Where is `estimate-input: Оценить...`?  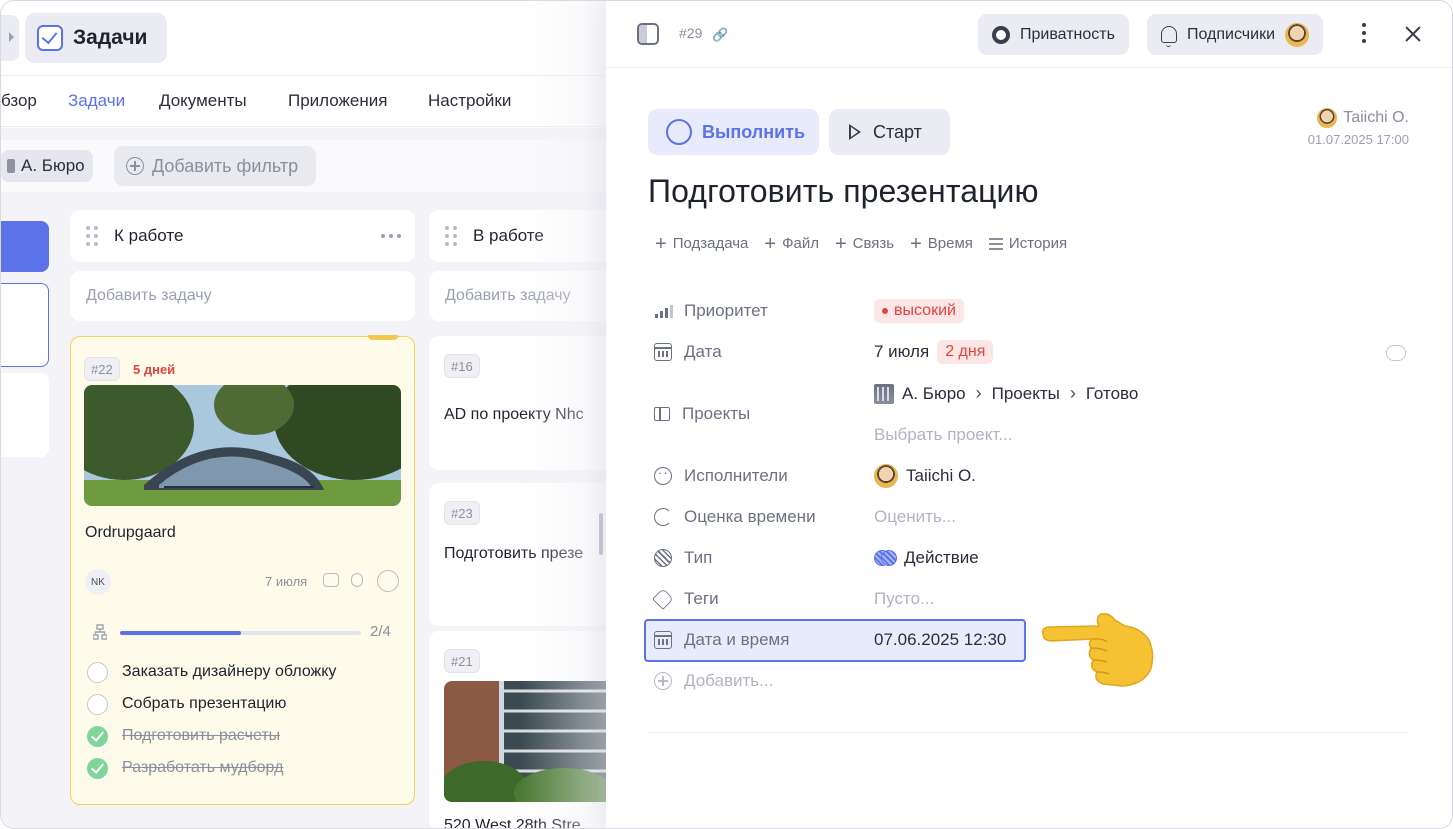 estimate-input: Оценить... is located at coordinates (915, 517).